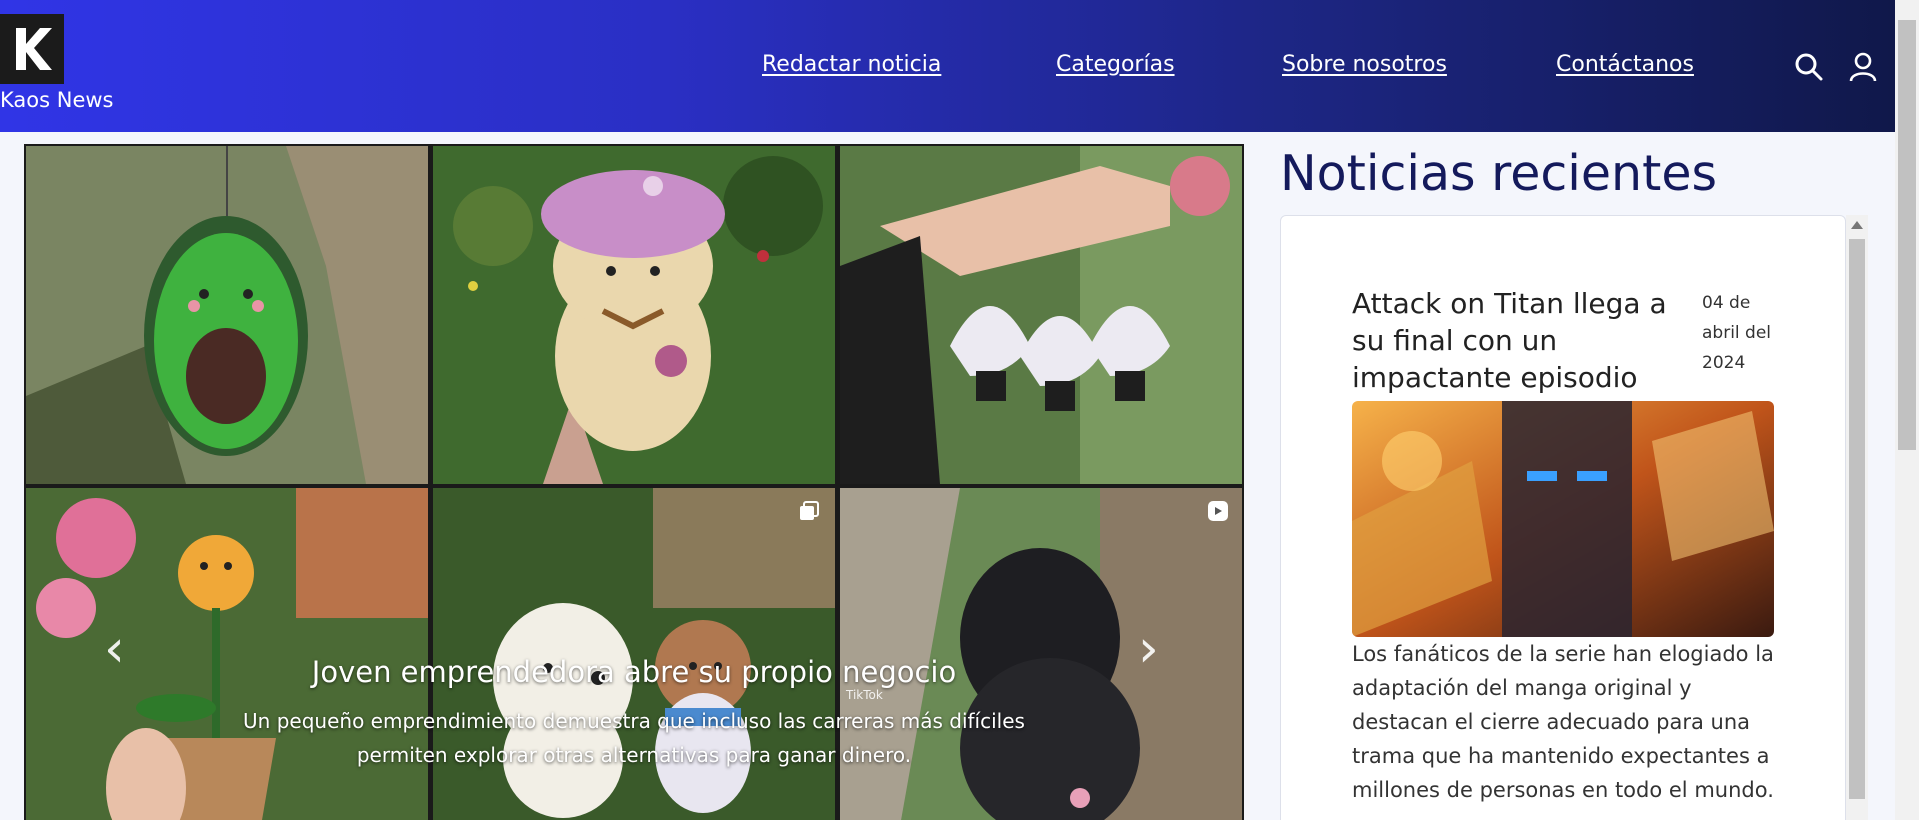  Describe the element at coordinates (1809, 67) in the screenshot. I see `search-icon` at that location.